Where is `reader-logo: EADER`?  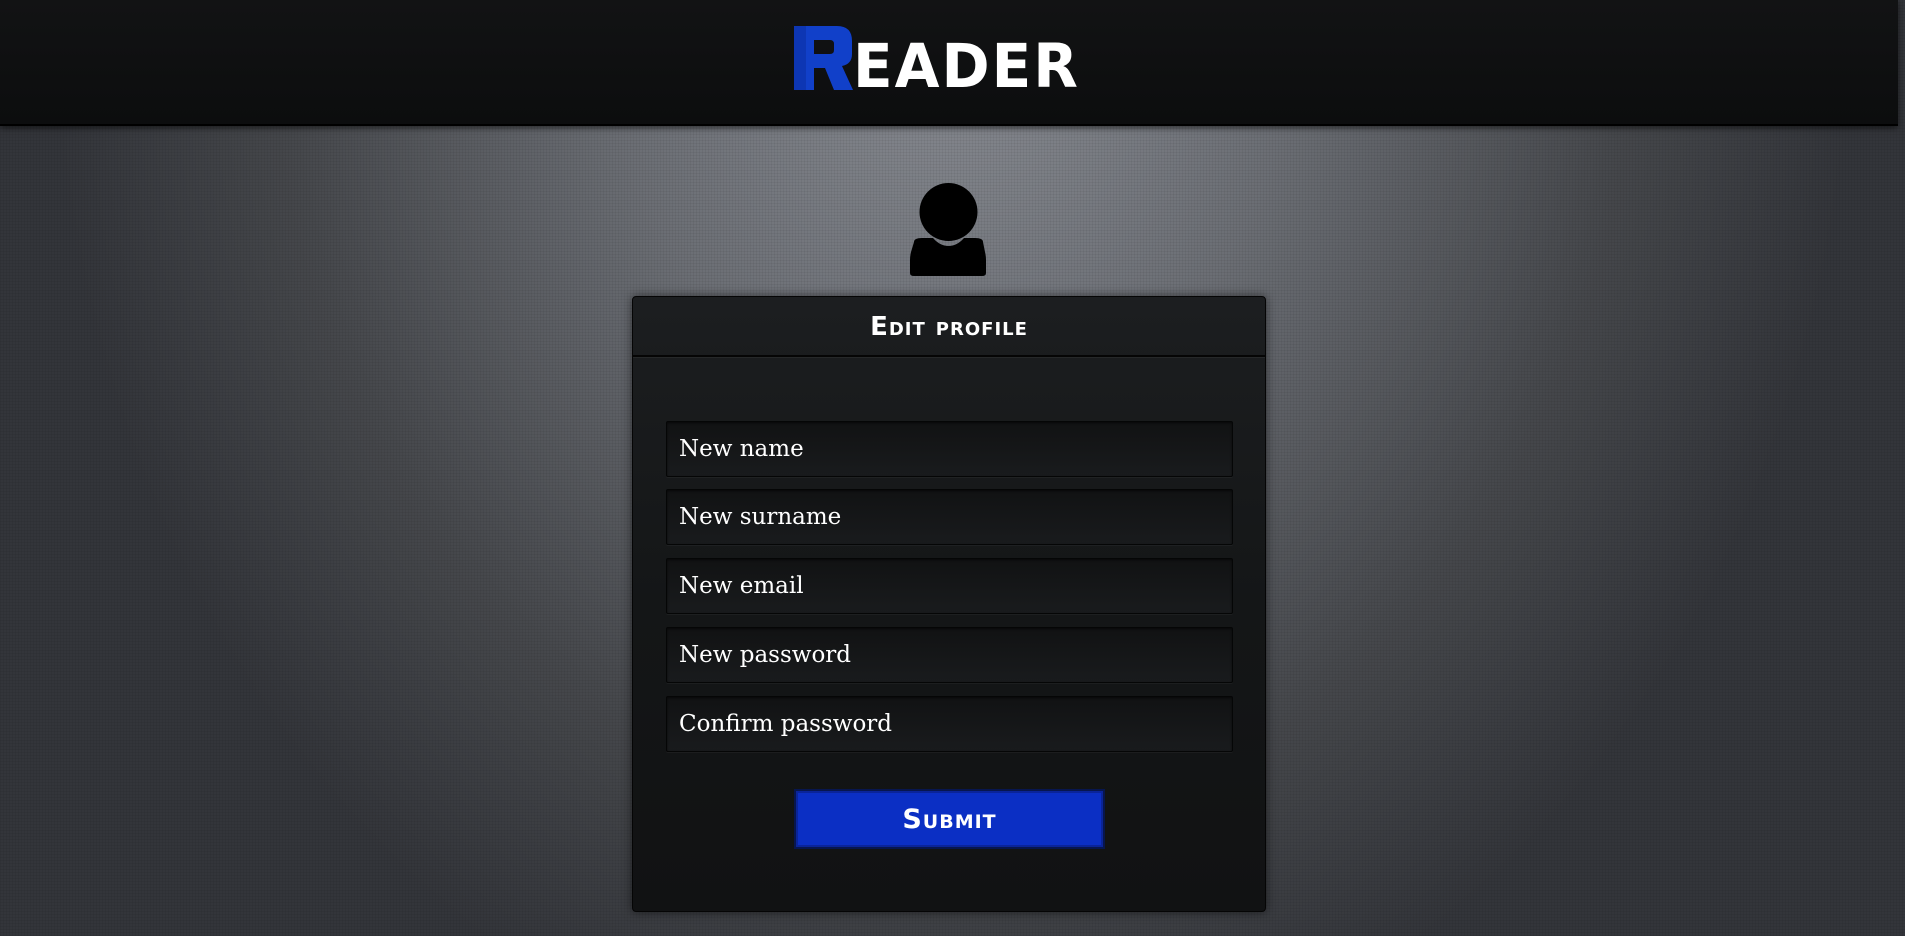 reader-logo: EADER is located at coordinates (936, 62).